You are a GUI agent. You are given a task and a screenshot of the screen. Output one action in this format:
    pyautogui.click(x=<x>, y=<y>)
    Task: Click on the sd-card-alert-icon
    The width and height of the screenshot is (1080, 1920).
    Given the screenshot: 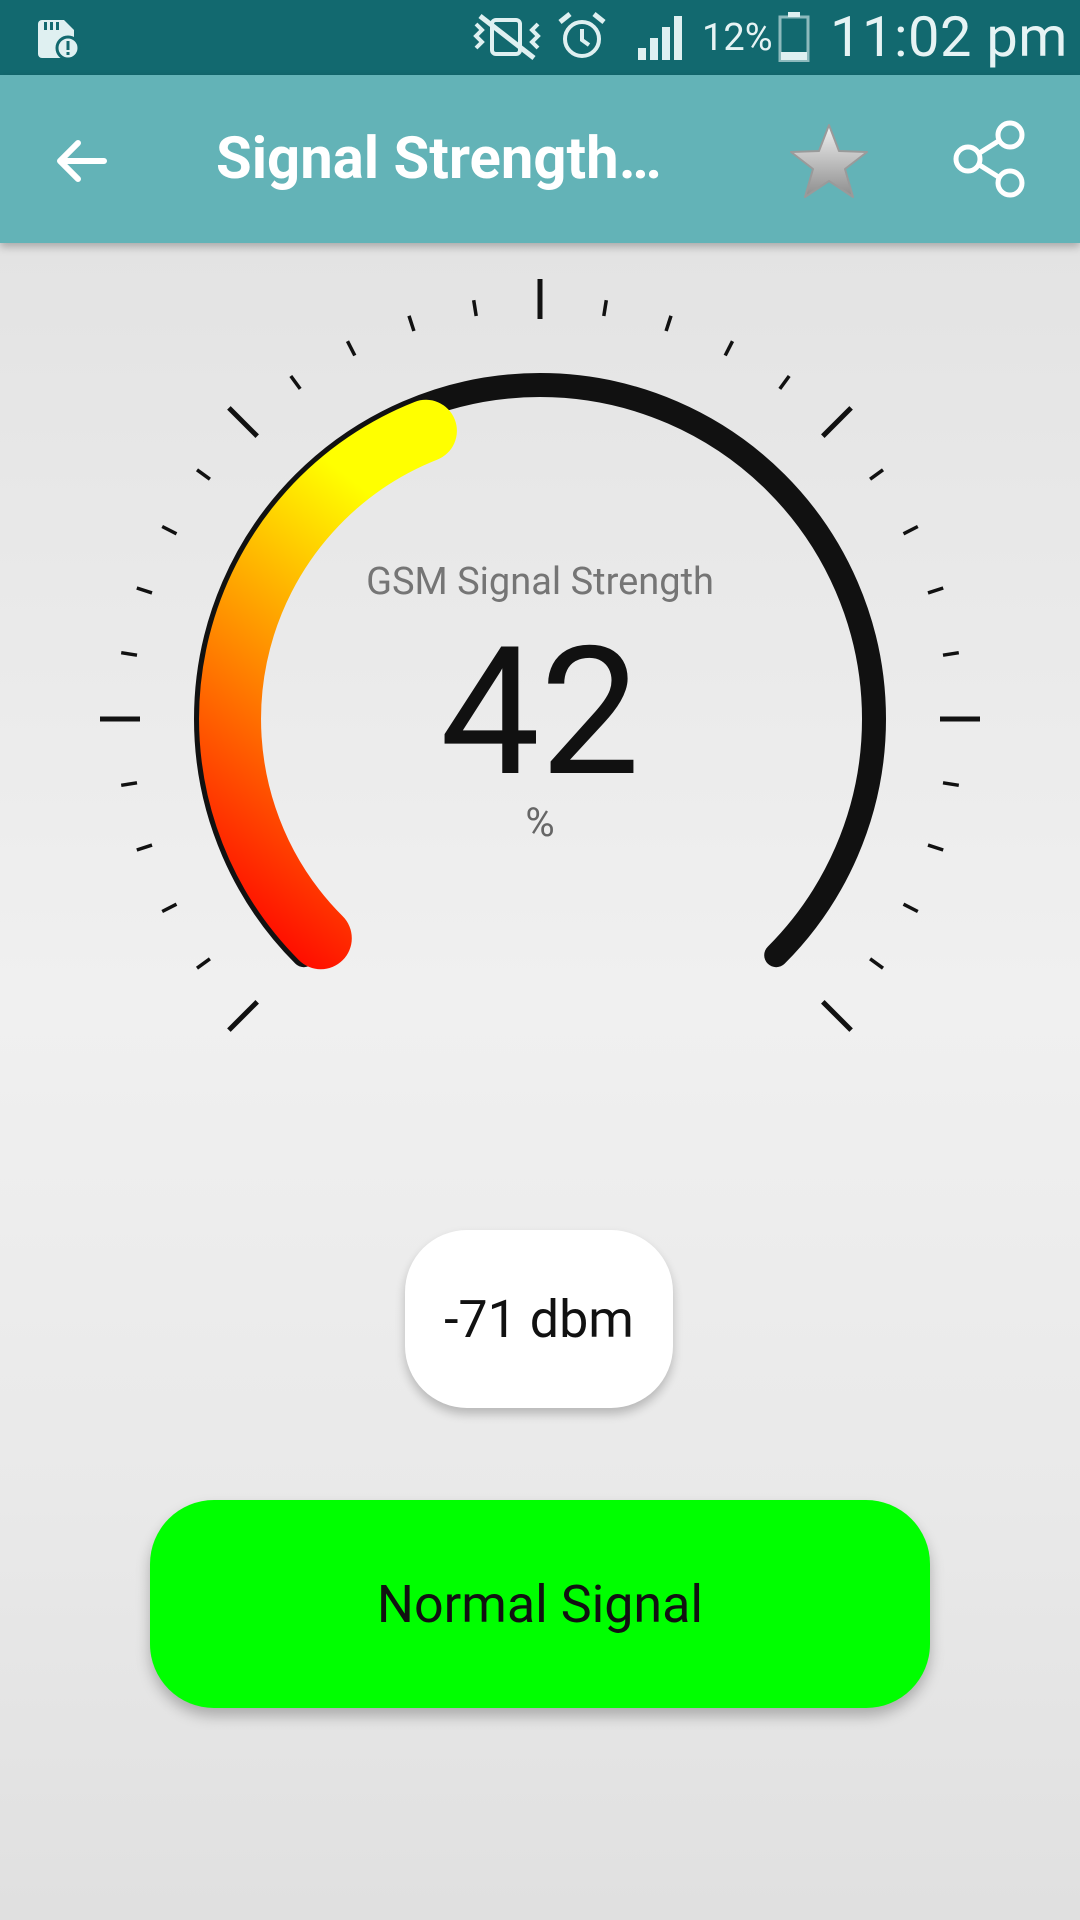 What is the action you would take?
    pyautogui.click(x=59, y=40)
    